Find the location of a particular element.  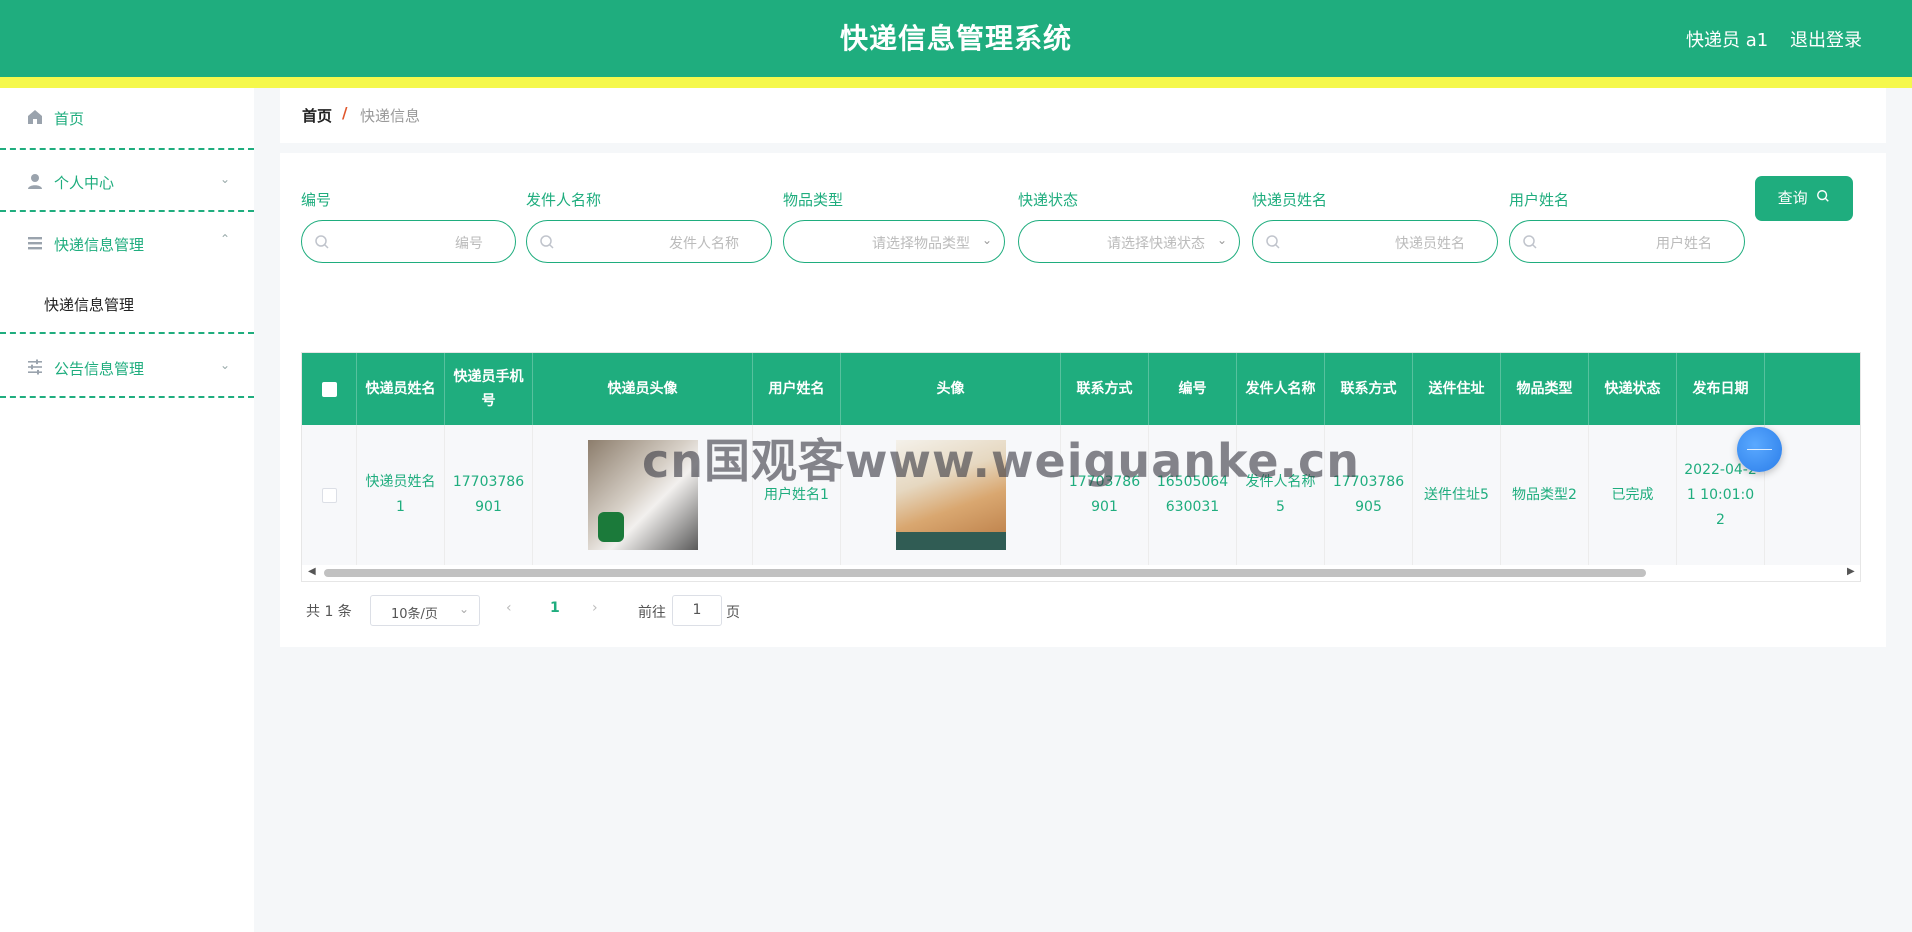

current-user-label: 快递员 a1 is located at coordinates (1727, 40).